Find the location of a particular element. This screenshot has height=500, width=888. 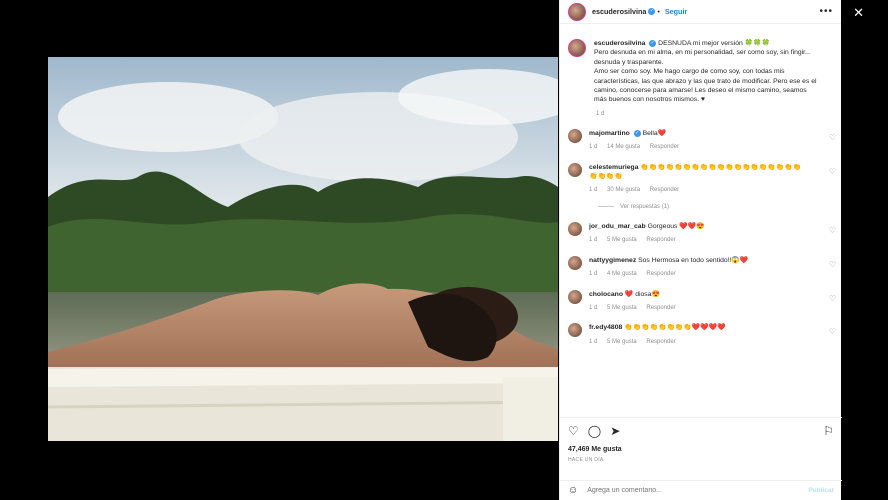

like-icon: ♡ is located at coordinates (573, 431).